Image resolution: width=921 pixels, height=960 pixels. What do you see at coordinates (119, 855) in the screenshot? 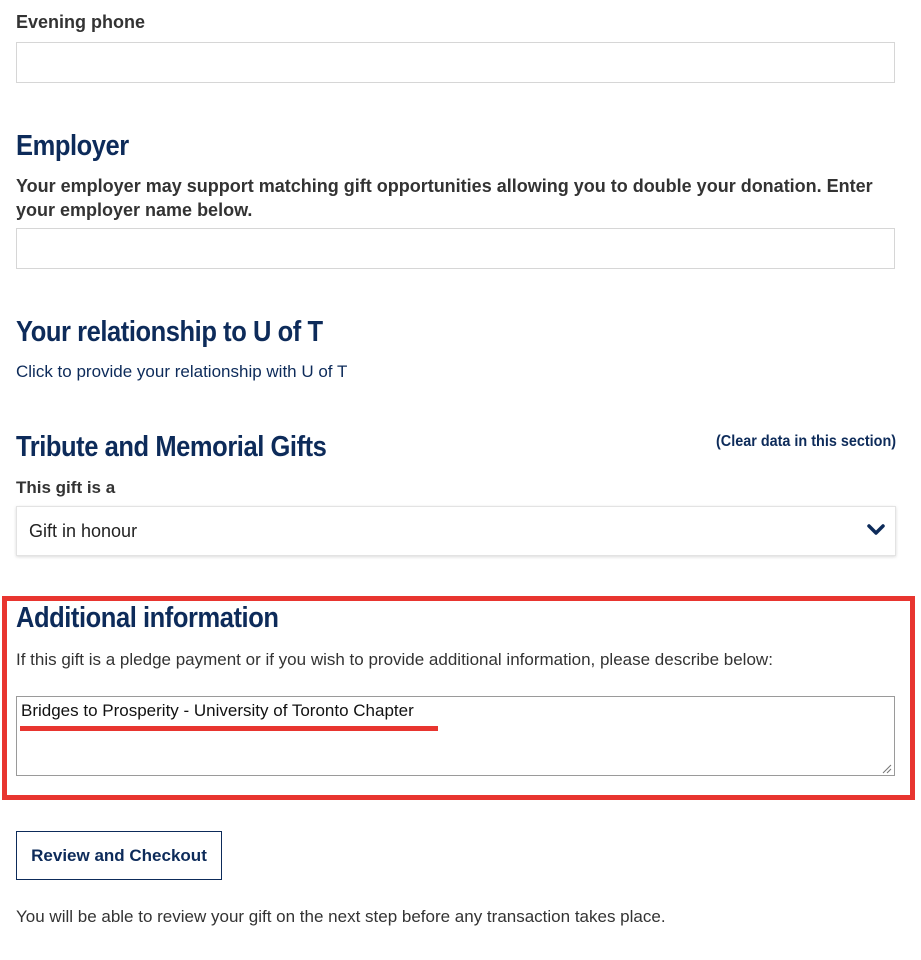
I see `review-checkout-button: Review and Checkout` at bounding box center [119, 855].